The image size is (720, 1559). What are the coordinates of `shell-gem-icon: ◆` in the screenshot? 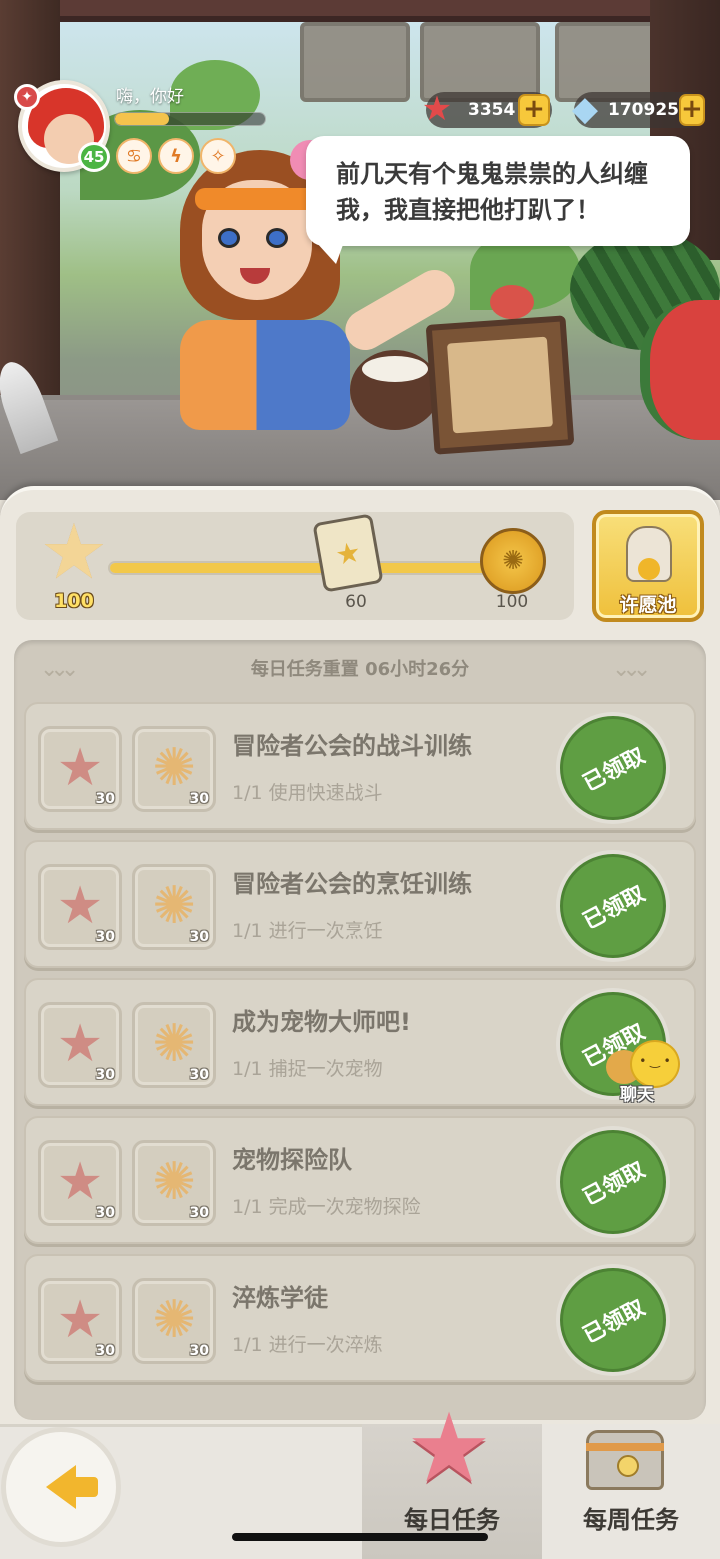 It's located at (585, 109).